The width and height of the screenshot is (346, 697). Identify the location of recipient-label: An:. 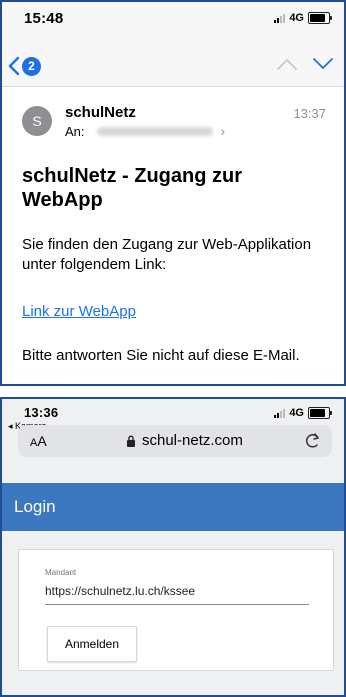
(75, 131).